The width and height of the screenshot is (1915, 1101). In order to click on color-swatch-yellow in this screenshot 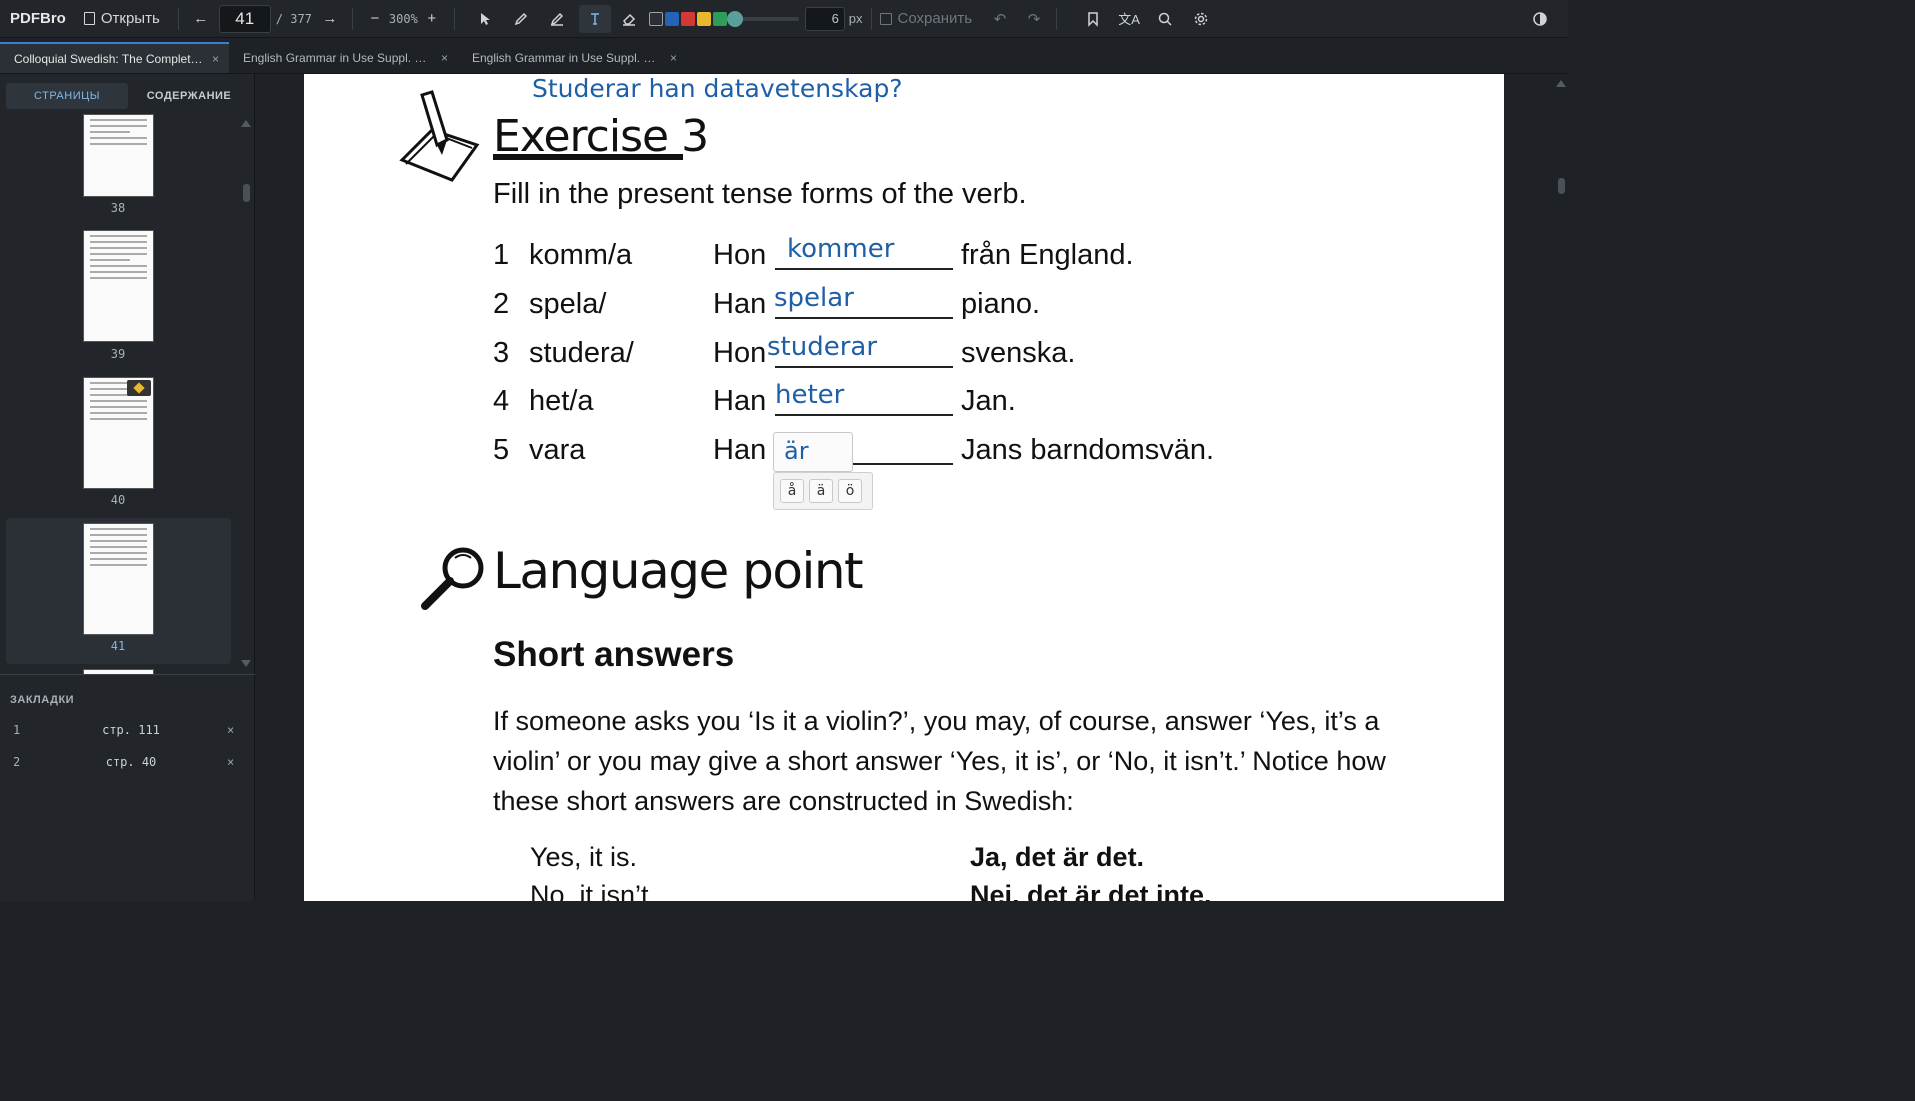, I will do `click(703, 18)`.